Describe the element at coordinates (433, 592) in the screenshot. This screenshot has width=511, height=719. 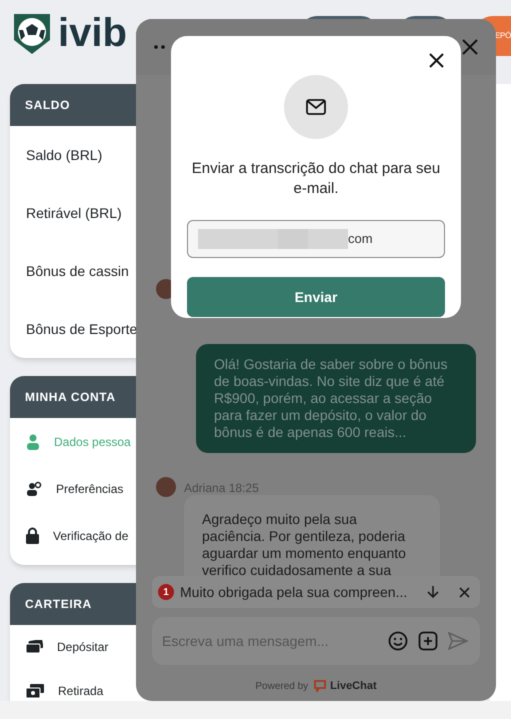
I see `arrow-down-icon` at that location.